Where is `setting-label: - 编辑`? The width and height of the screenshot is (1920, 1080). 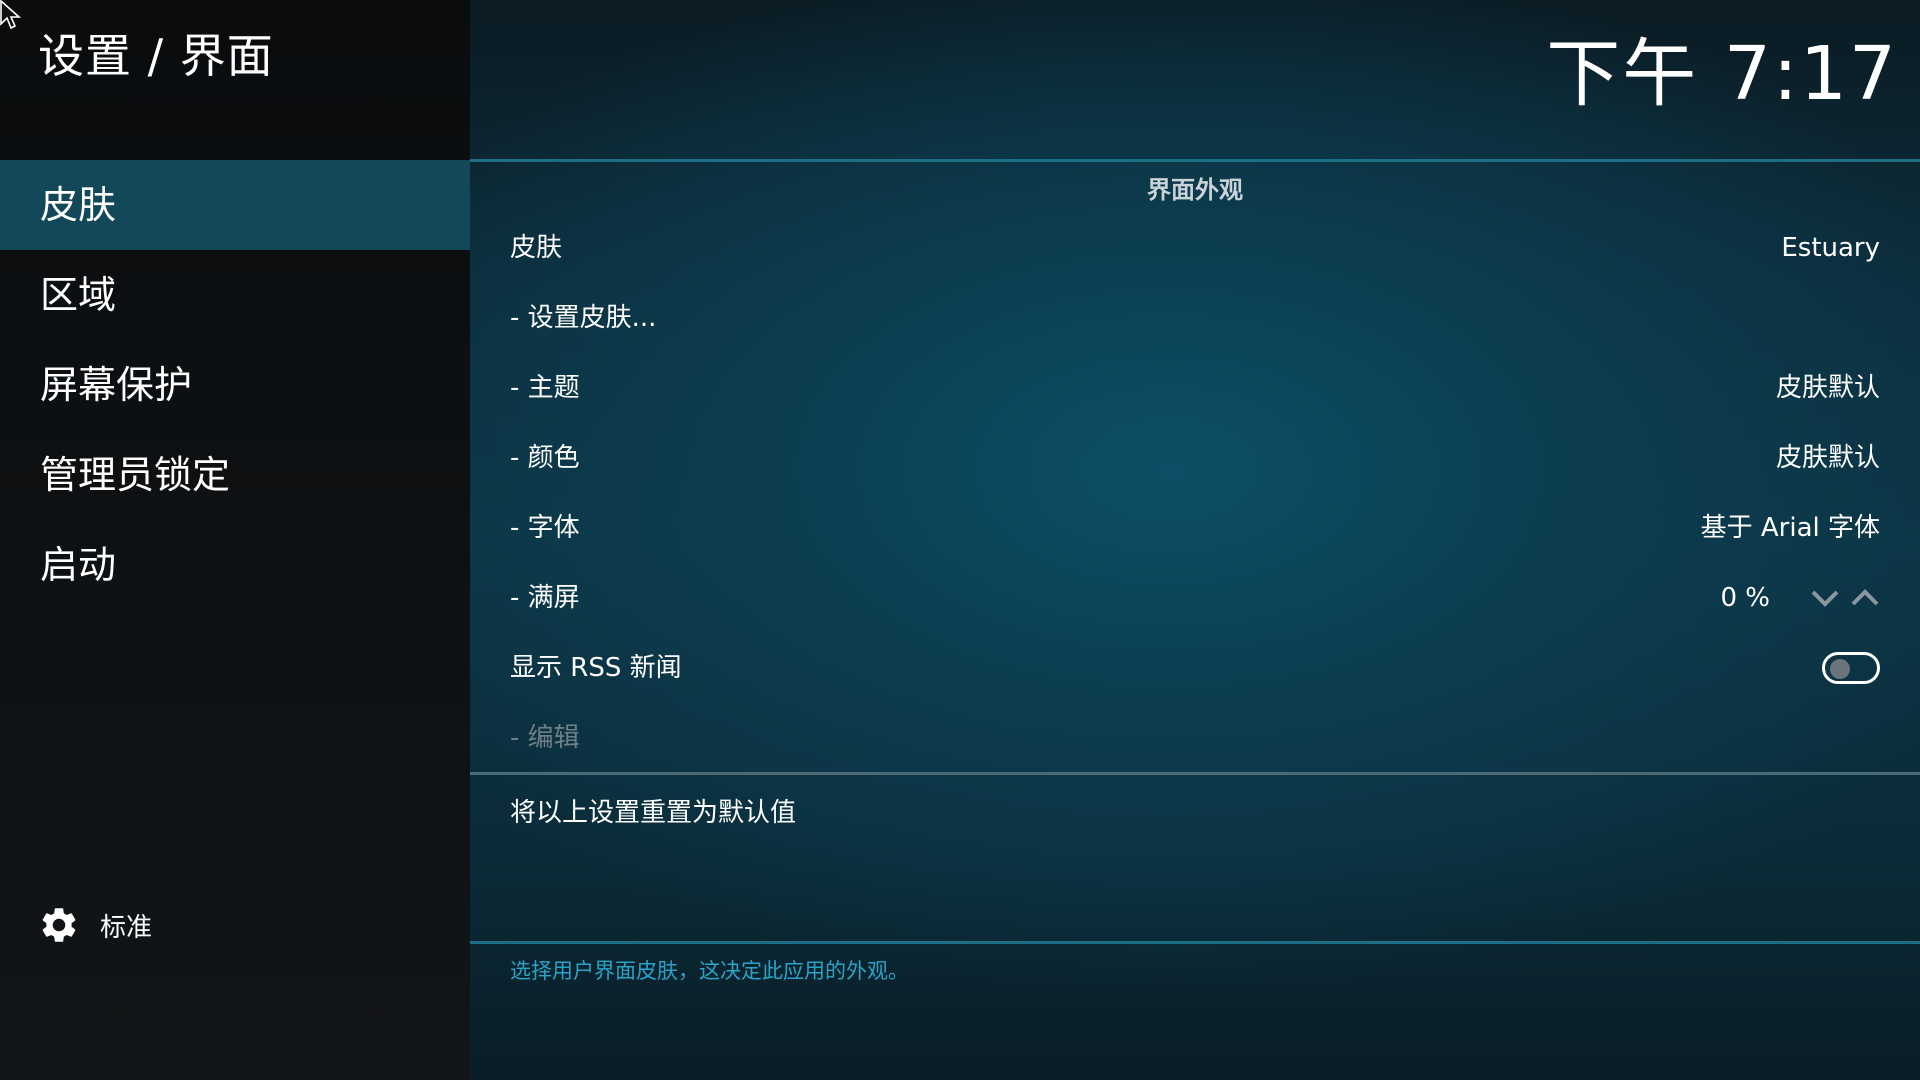
setting-label: - 编辑 is located at coordinates (545, 738).